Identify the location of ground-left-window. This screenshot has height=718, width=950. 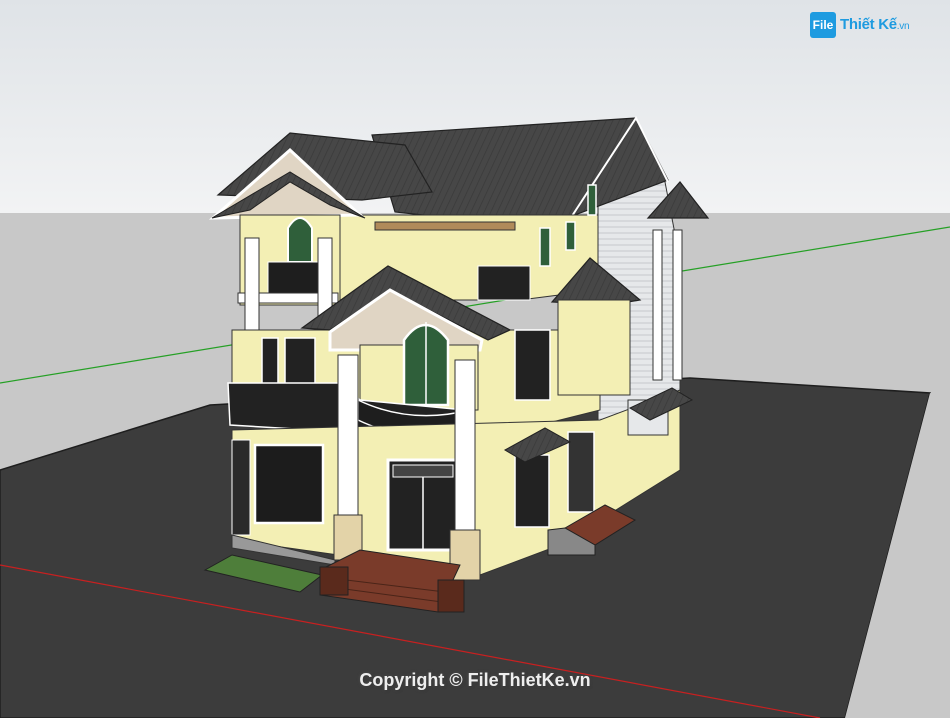
(289, 484).